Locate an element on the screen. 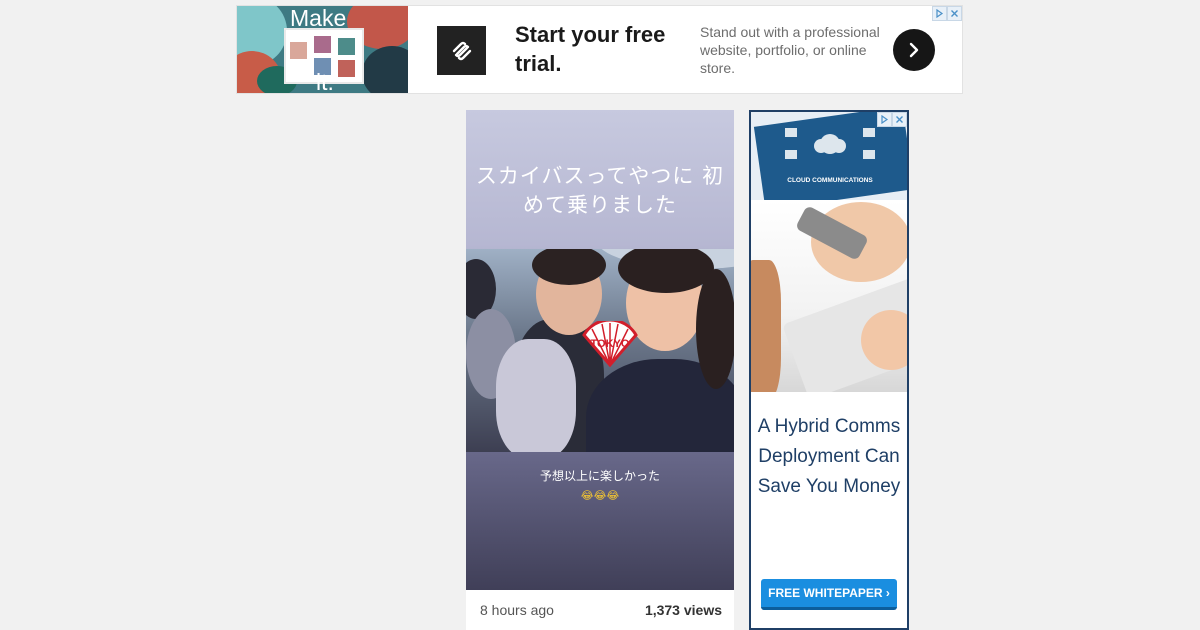 This screenshot has height=630, width=1200. emoji-icon: 😂😂😂 is located at coordinates (600, 496).